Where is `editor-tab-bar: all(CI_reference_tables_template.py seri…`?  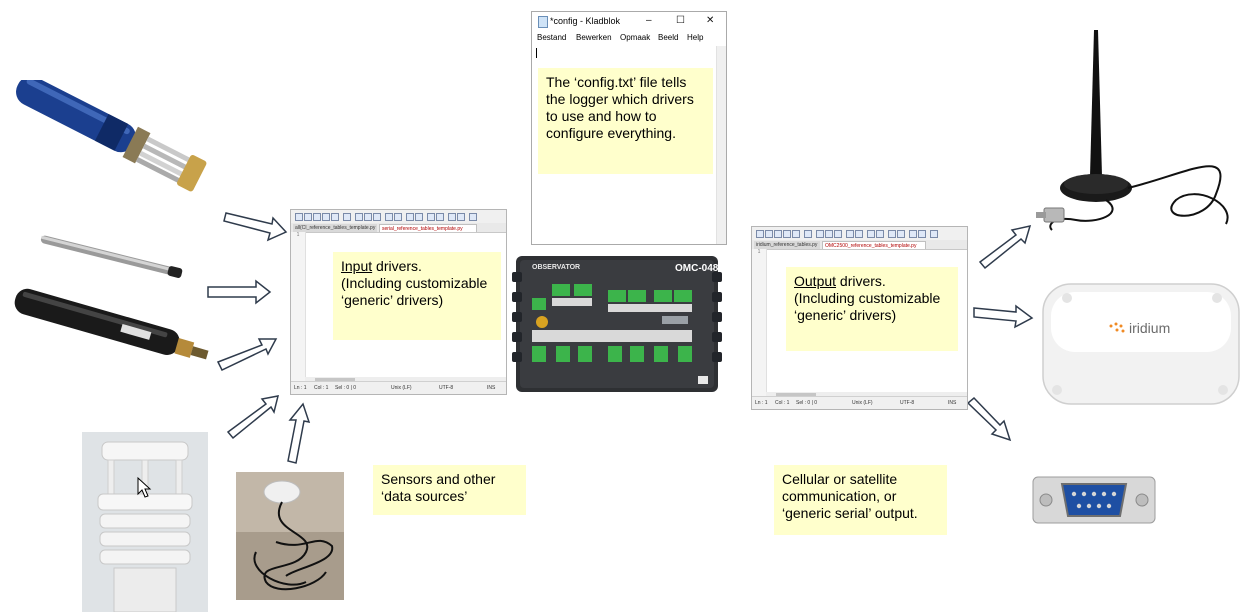 editor-tab-bar: all(CI_reference_tables_template.py seri… is located at coordinates (398, 228).